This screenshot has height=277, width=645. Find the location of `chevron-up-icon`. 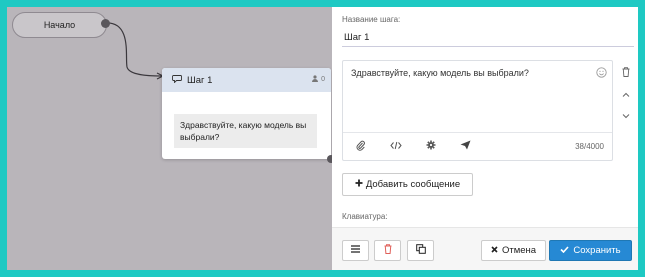

chevron-up-icon is located at coordinates (626, 95).